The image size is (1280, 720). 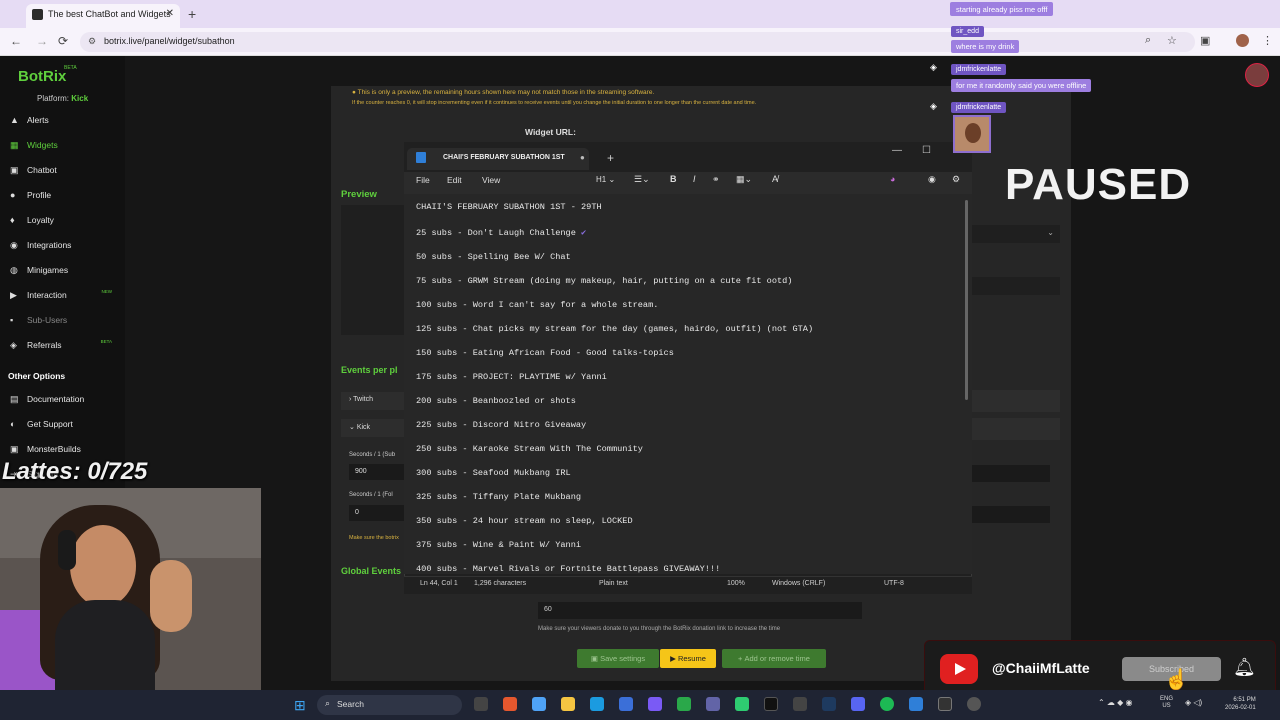 I want to click on link-icon: ⚭, so click(x=716, y=179).